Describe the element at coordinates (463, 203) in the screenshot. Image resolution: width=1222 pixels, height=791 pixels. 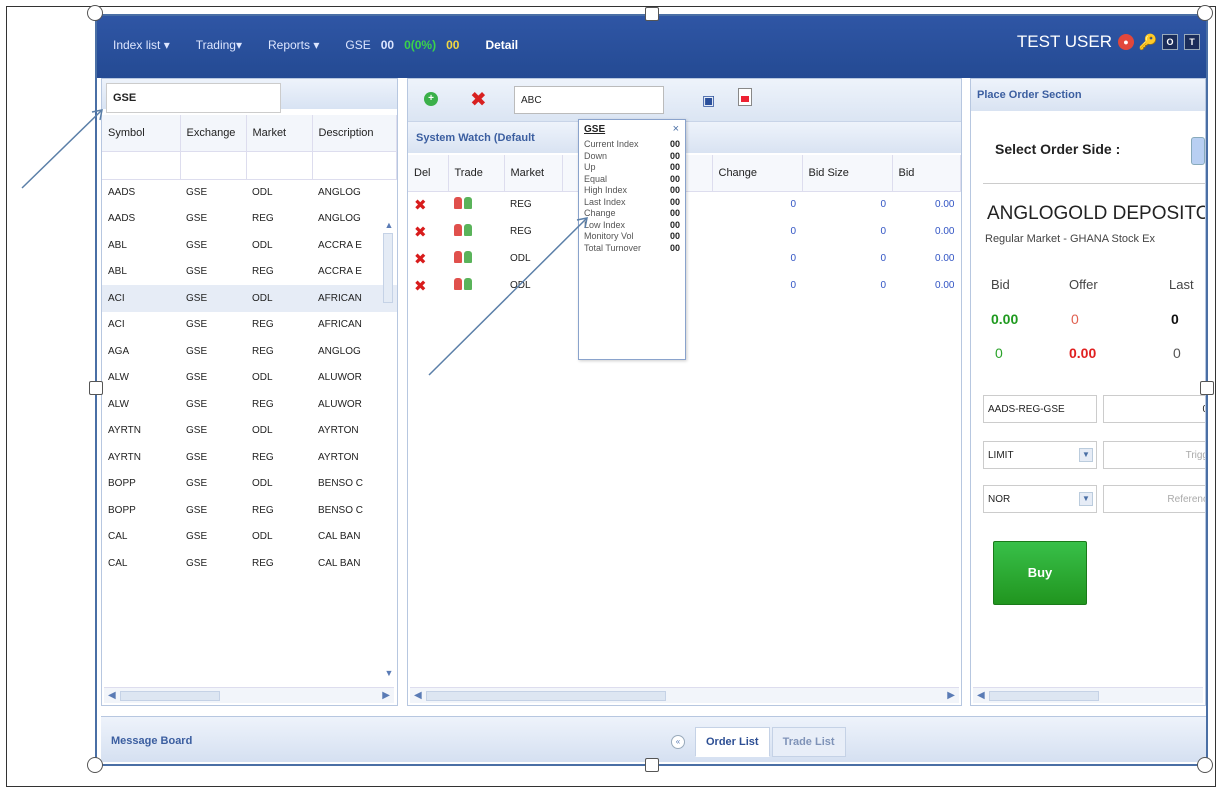
I see `trade-icon` at that location.